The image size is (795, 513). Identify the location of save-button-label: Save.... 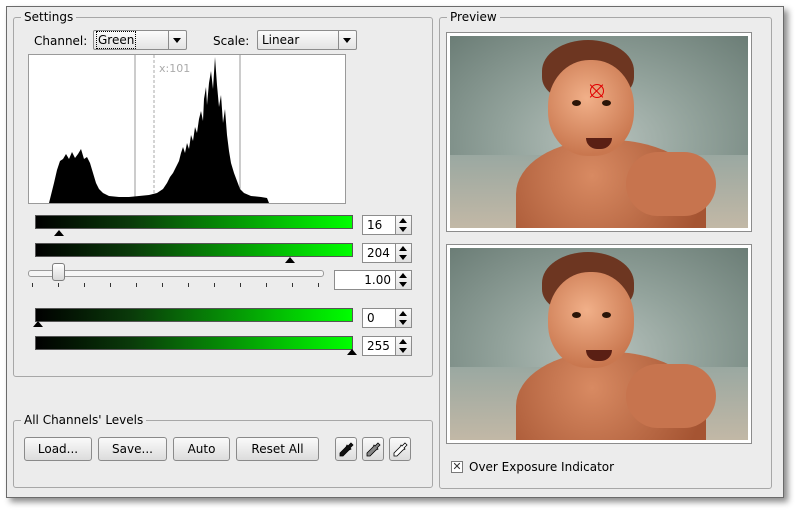
(132, 449).